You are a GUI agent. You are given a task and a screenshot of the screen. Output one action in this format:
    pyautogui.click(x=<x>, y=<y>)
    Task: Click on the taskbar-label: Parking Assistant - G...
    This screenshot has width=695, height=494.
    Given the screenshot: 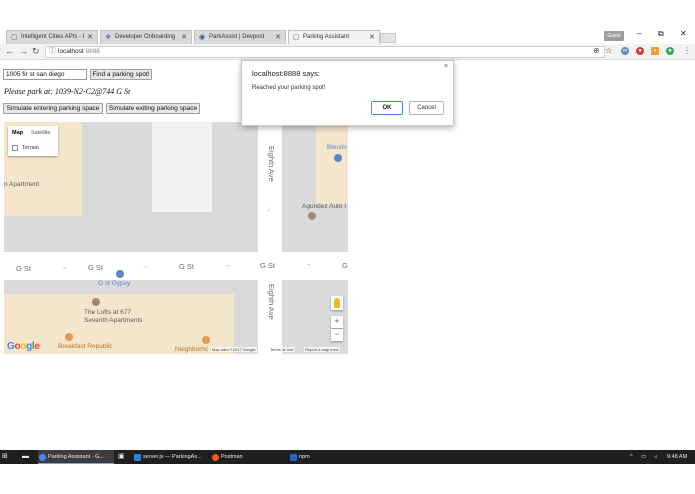 What is the action you would take?
    pyautogui.click(x=76, y=457)
    